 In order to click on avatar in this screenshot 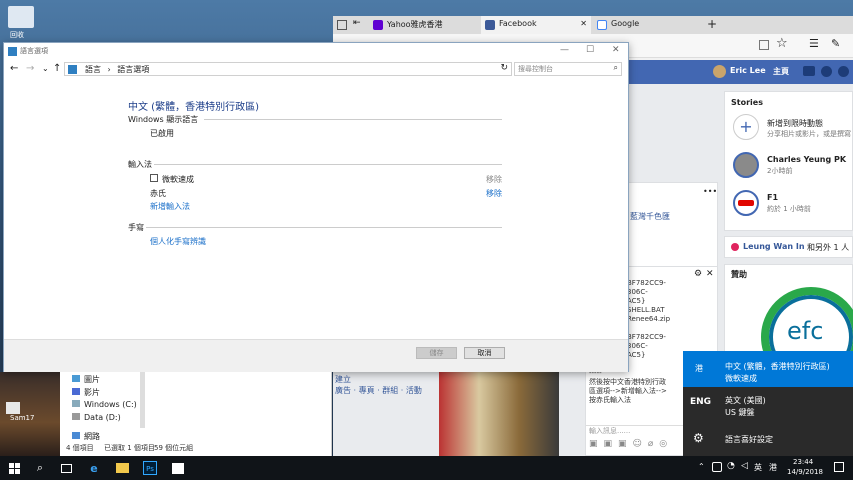, I will do `click(719, 71)`.